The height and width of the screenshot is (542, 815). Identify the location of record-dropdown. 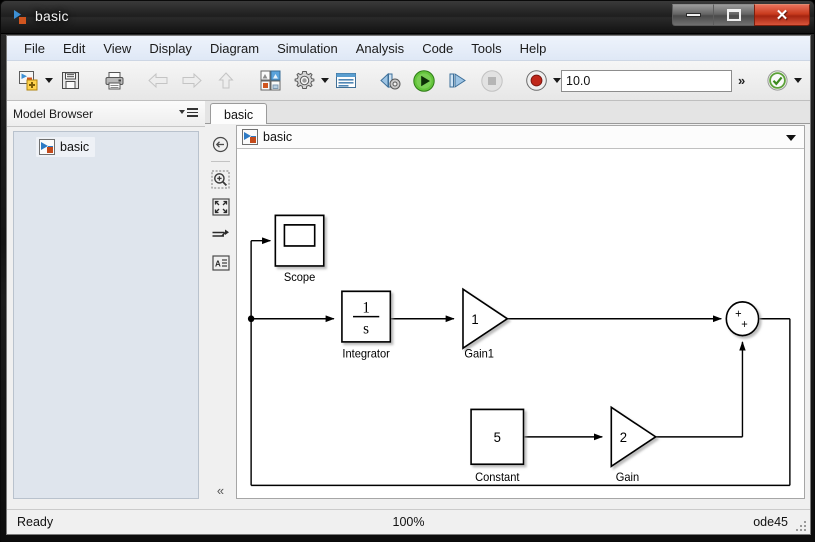
(557, 81).